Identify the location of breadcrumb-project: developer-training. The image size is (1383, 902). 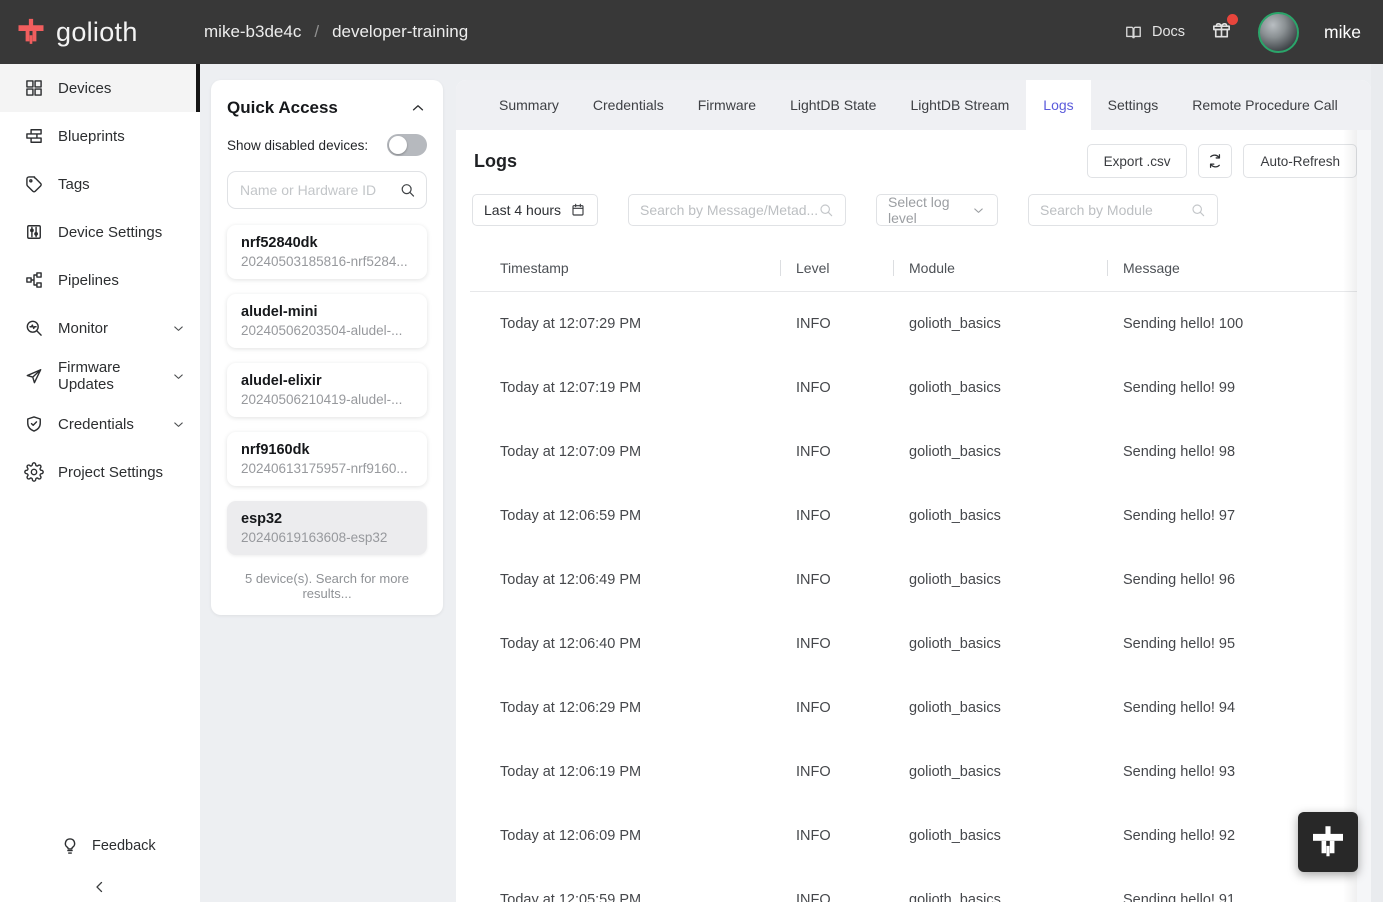
(400, 32).